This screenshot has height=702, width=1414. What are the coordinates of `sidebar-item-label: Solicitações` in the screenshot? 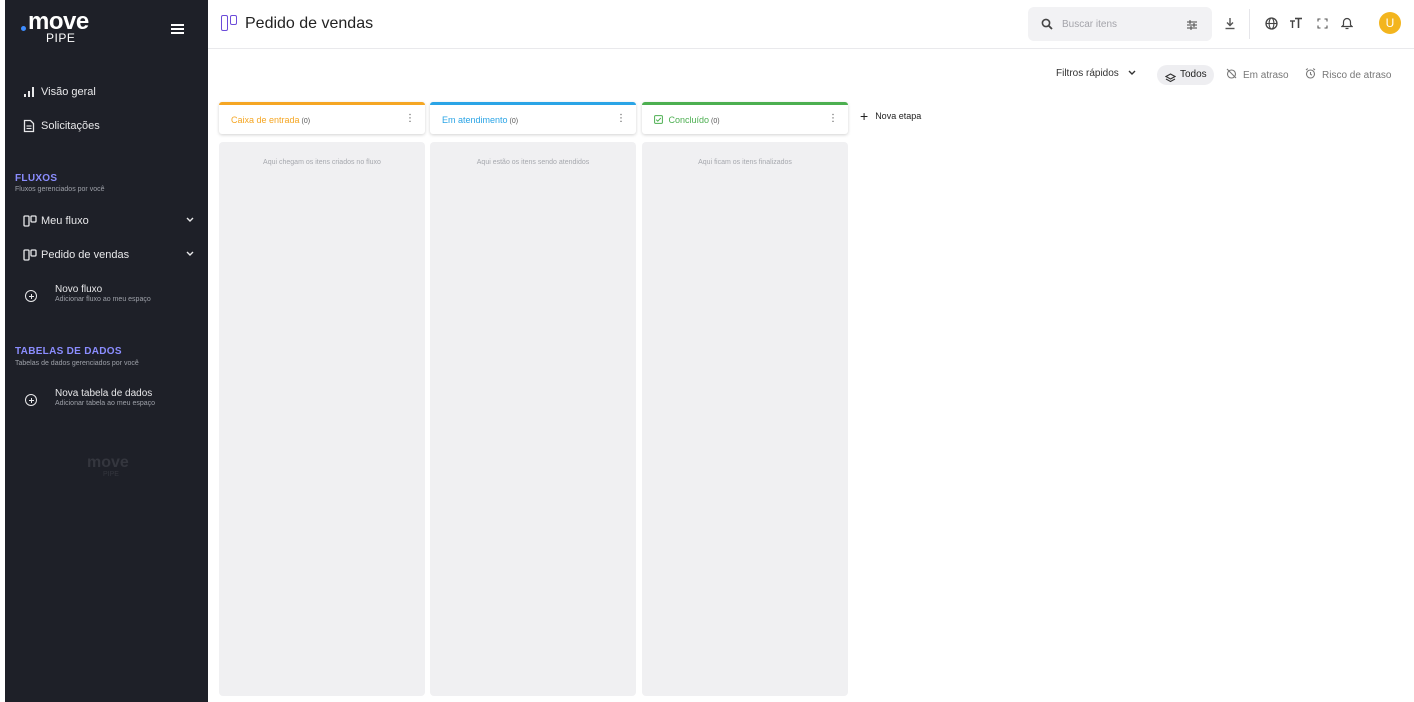 It's located at (70, 126).